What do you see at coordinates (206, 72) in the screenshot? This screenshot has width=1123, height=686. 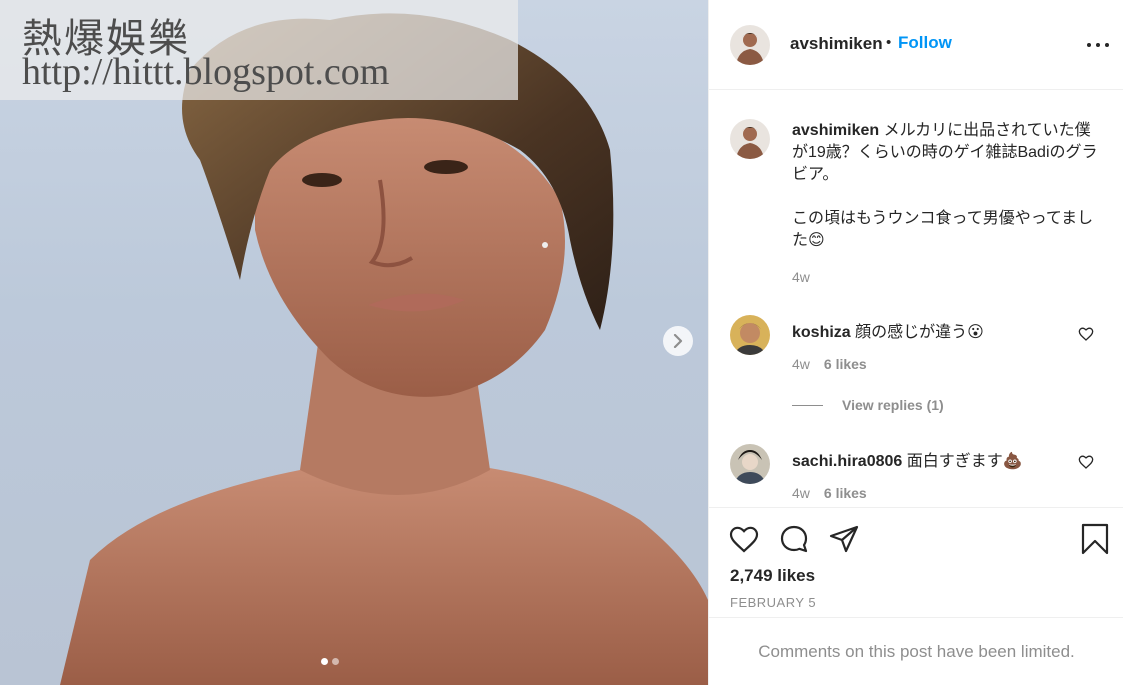 I see `watermark-url: http://hittt.blogspot.com` at bounding box center [206, 72].